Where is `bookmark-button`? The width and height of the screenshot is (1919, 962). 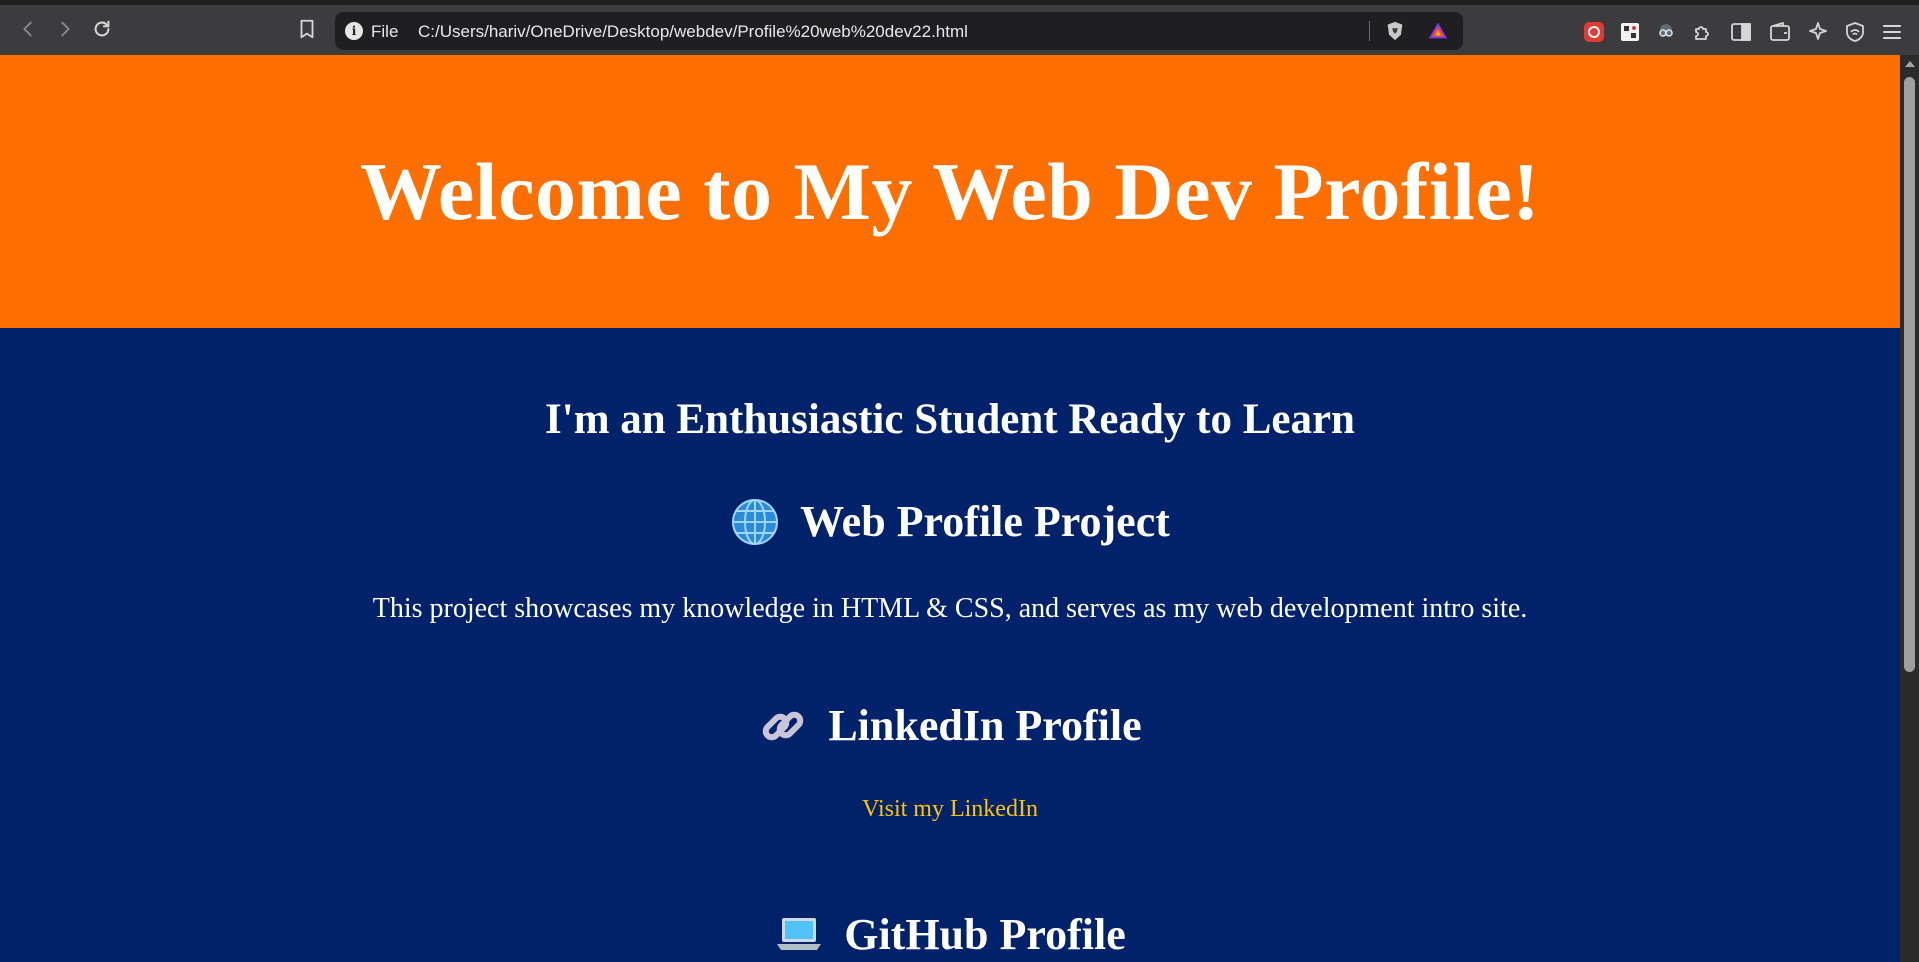 bookmark-button is located at coordinates (307, 29).